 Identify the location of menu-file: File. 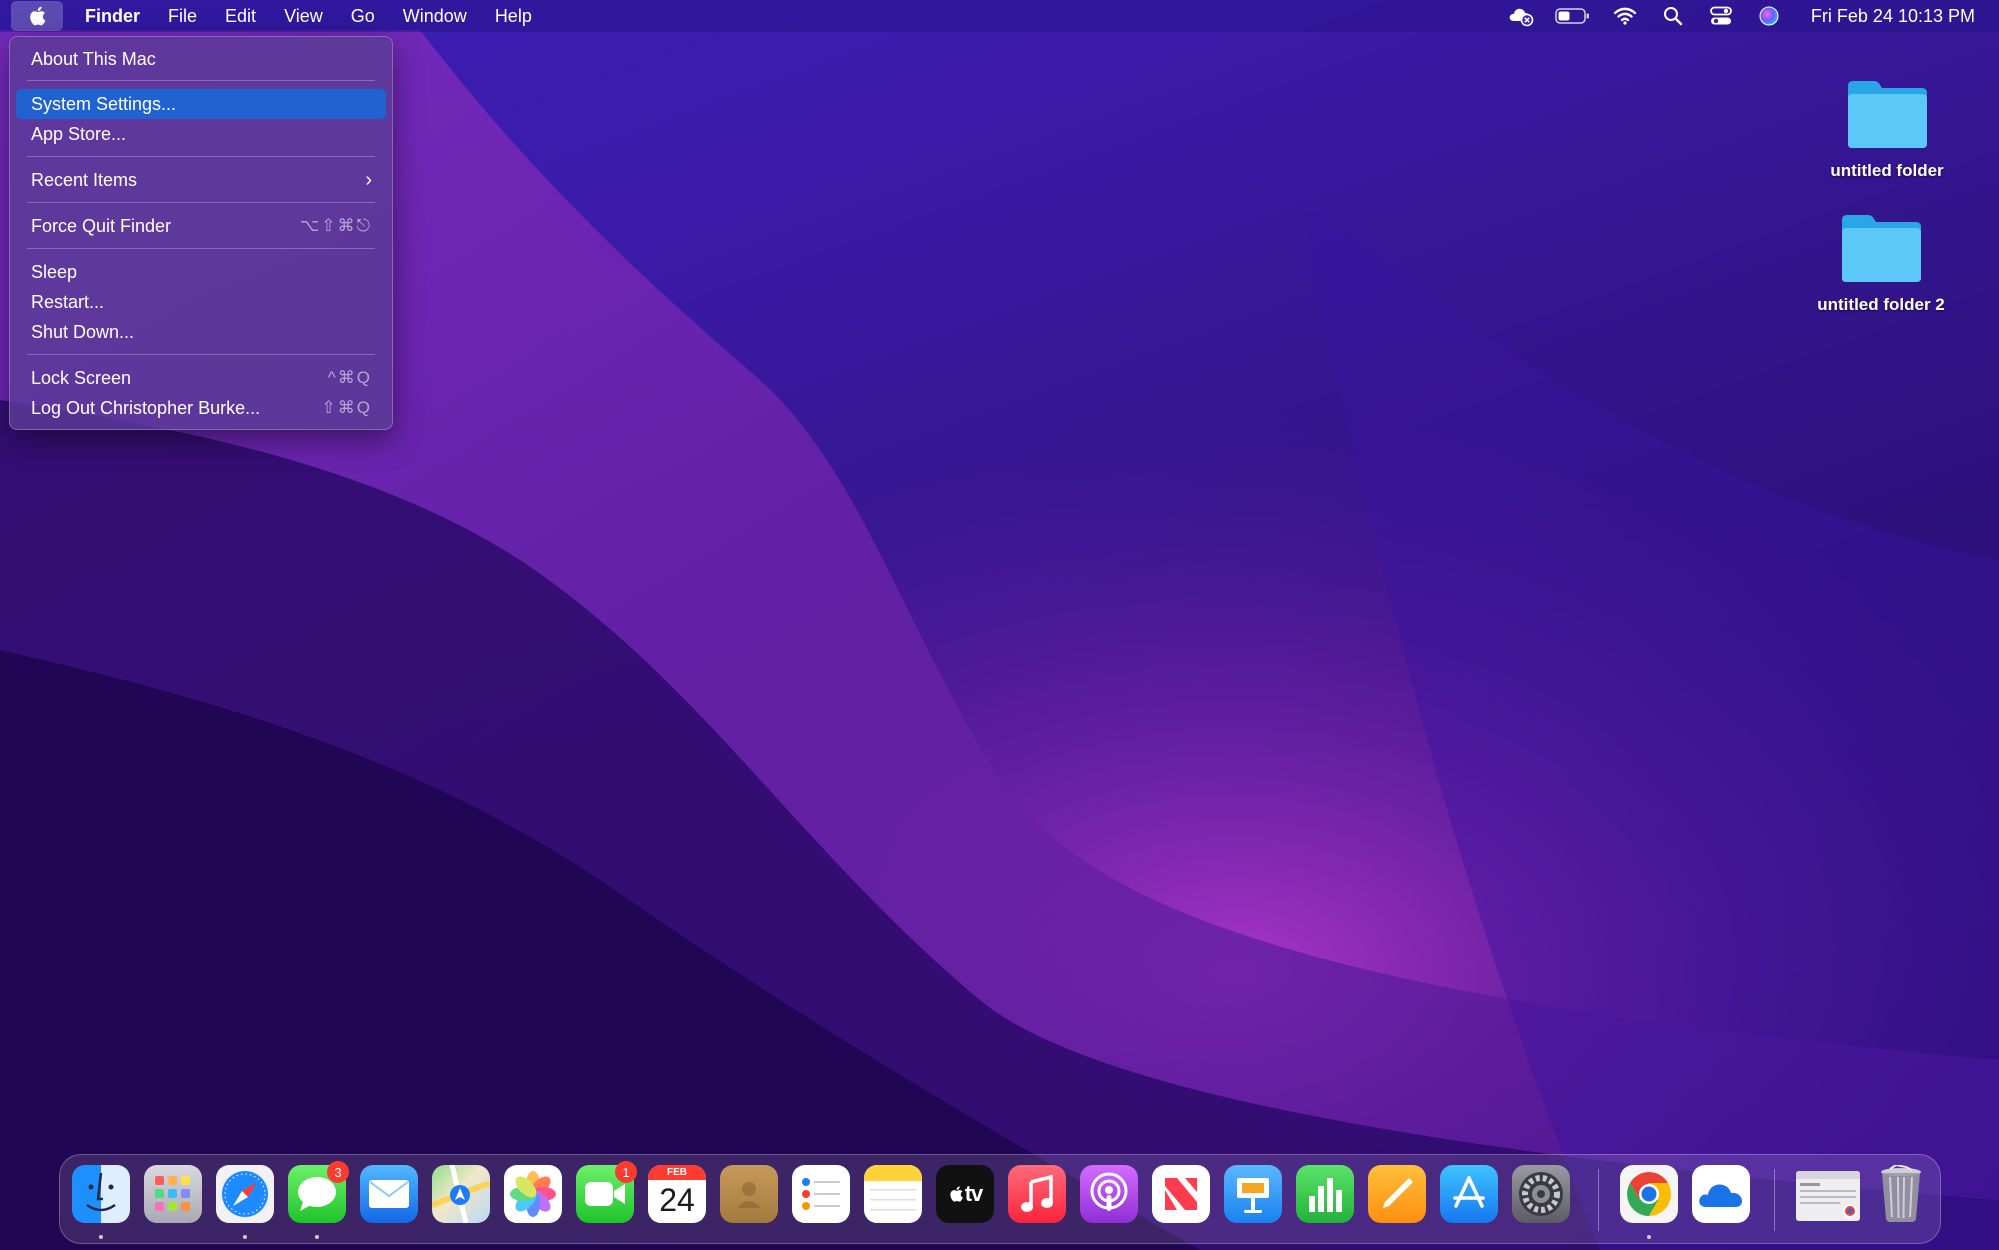
(182, 16).